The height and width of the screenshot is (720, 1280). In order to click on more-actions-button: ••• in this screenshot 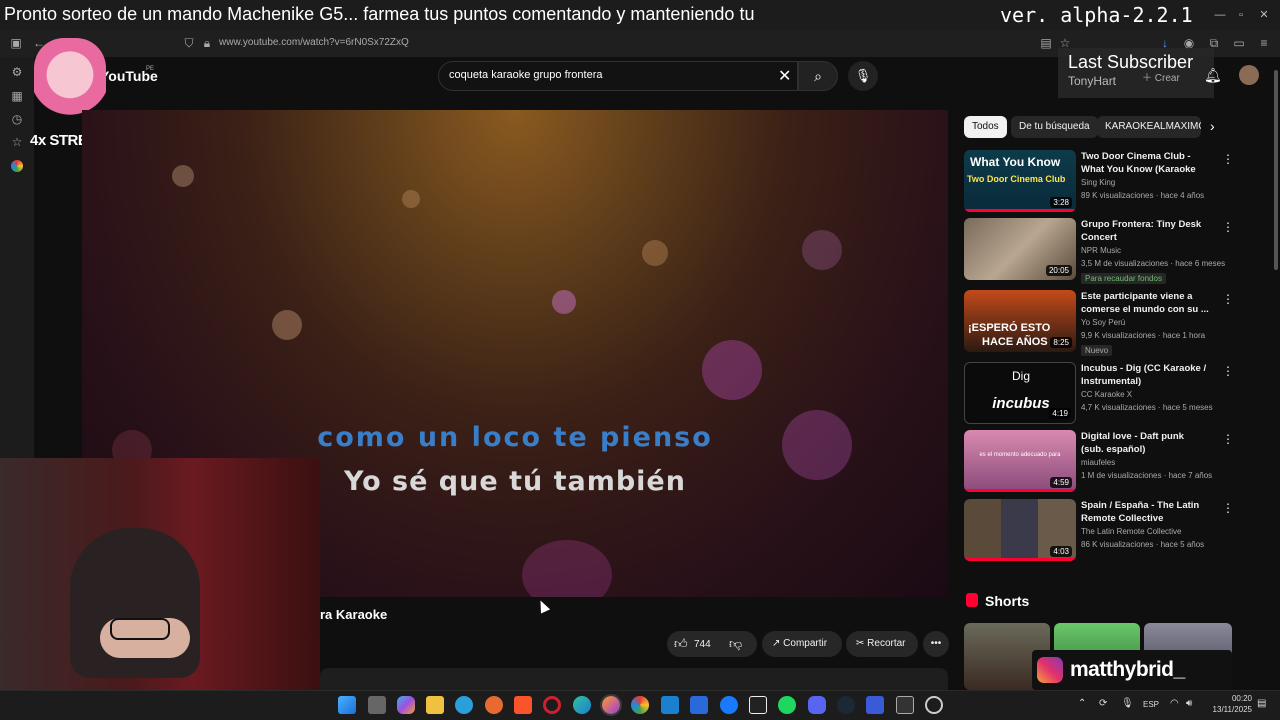, I will do `click(936, 644)`.